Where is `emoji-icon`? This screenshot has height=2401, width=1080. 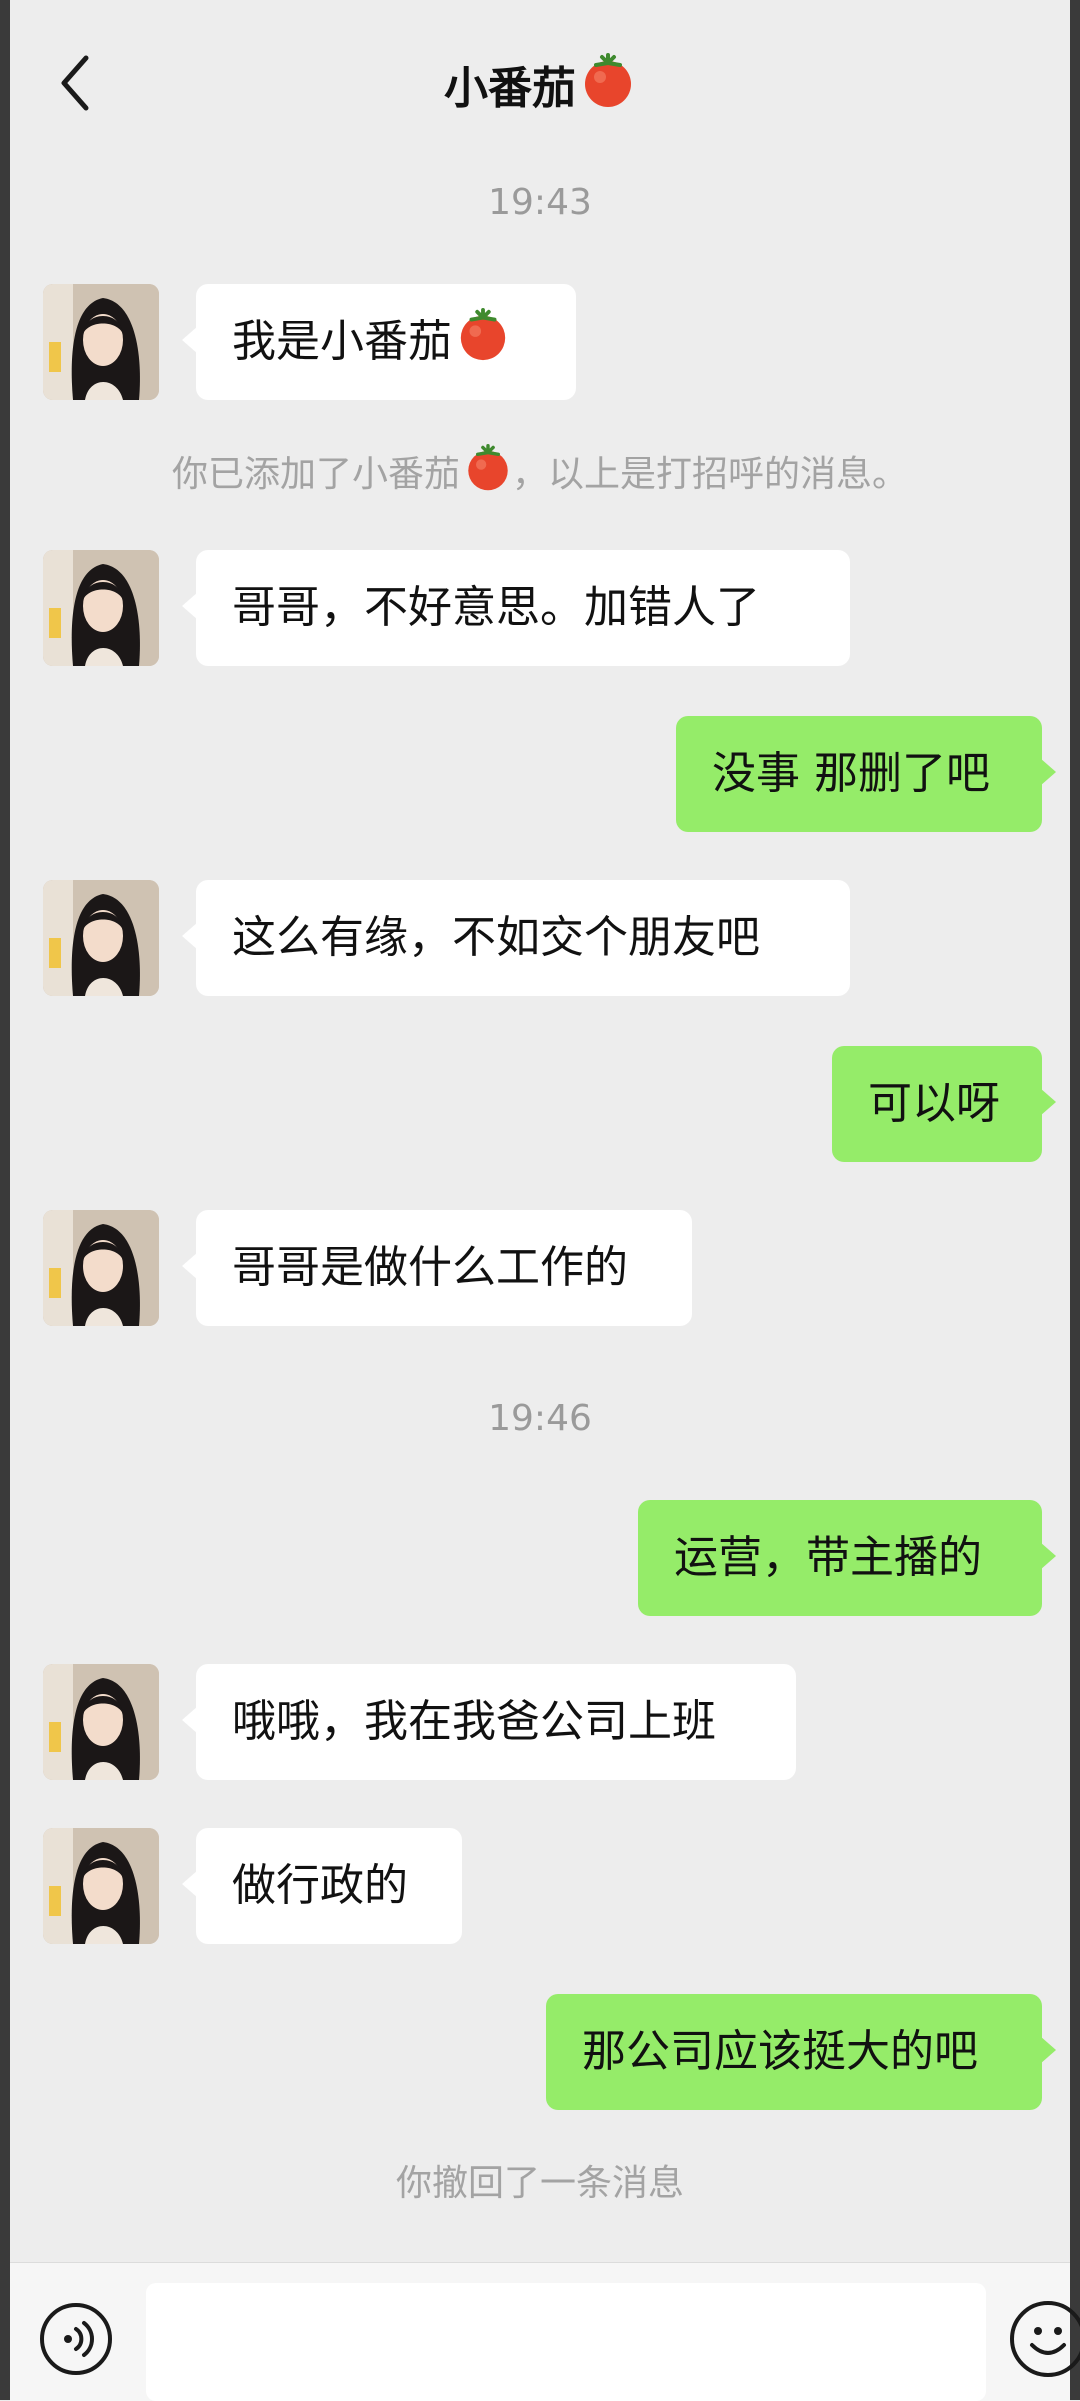 emoji-icon is located at coordinates (1048, 2341).